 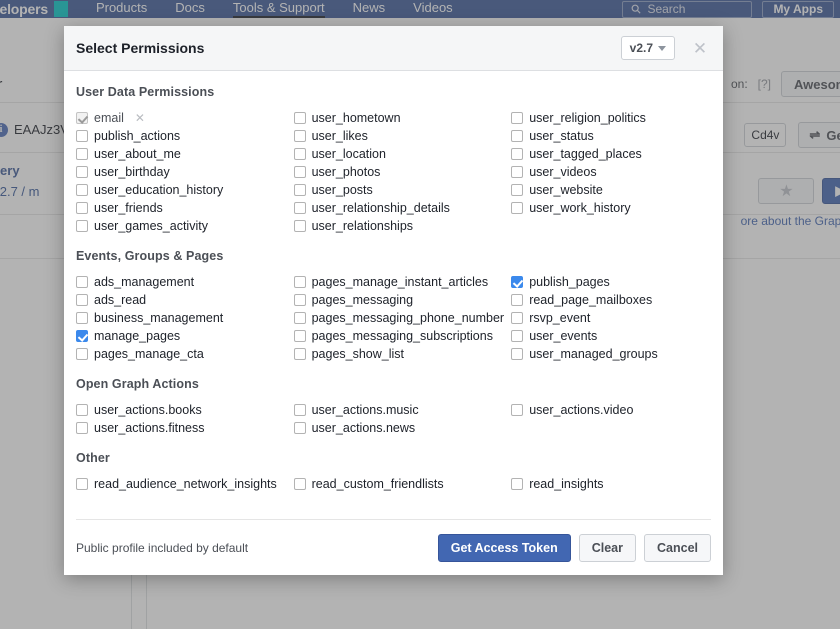 What do you see at coordinates (677, 547) in the screenshot?
I see `cancel-button: Cancel` at bounding box center [677, 547].